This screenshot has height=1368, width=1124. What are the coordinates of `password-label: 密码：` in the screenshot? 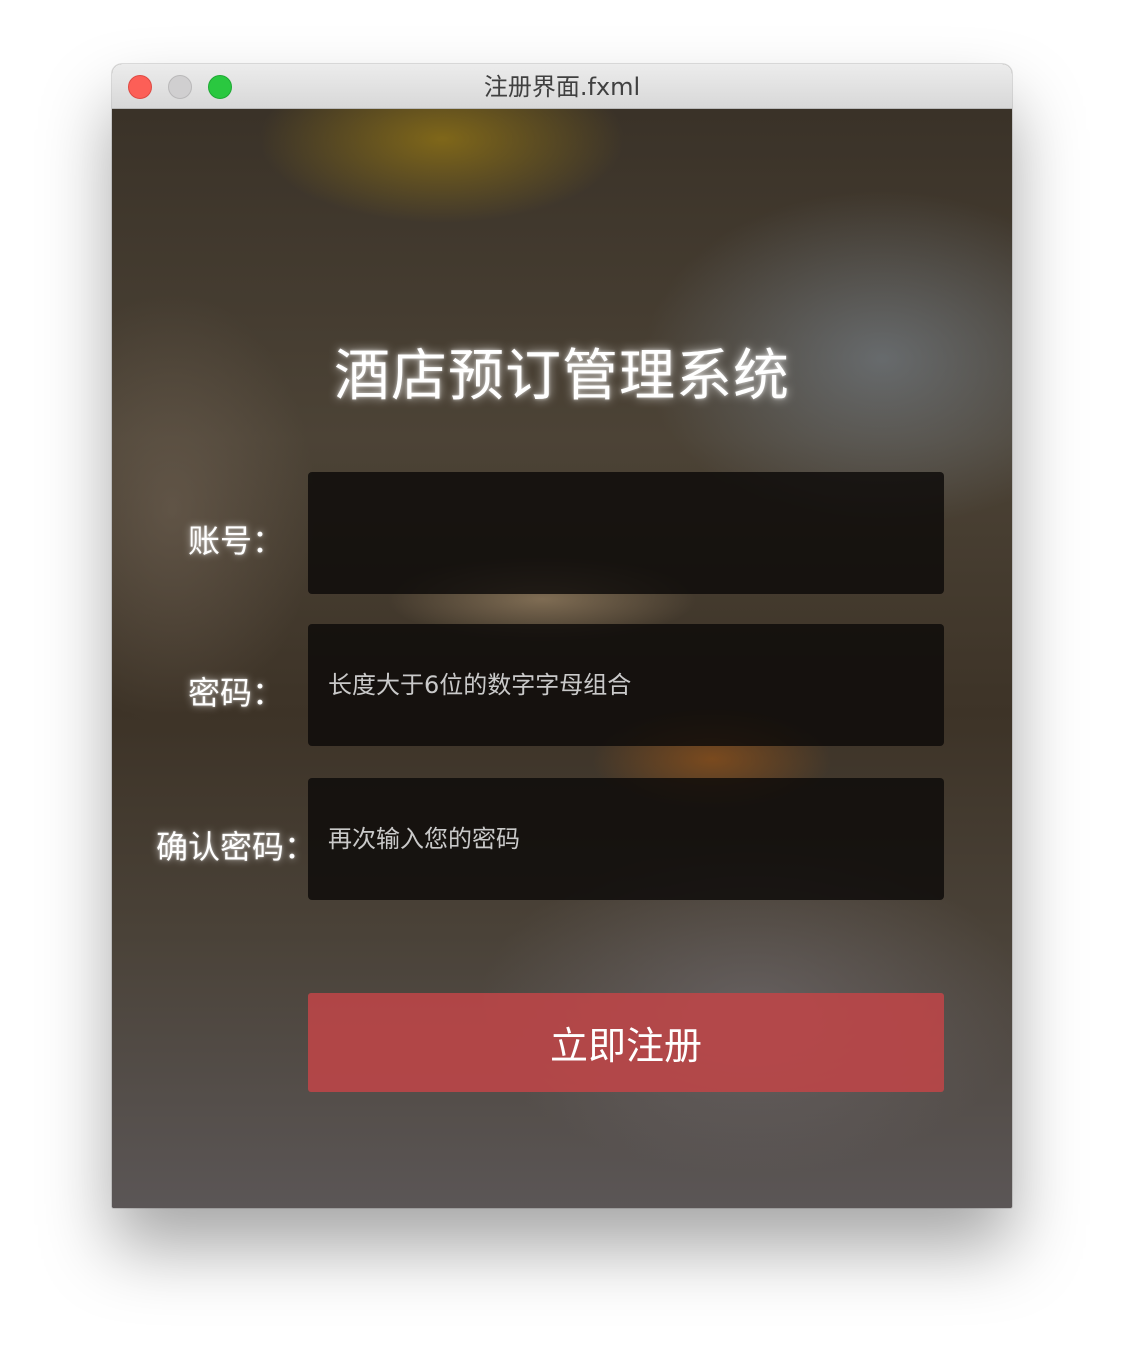 It's located at (236, 693).